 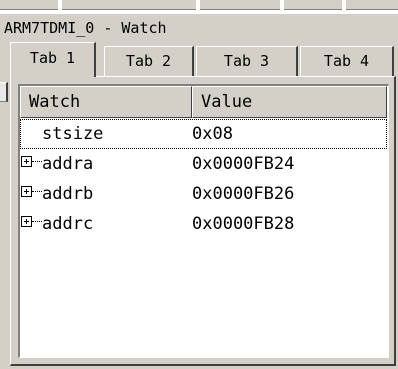 What do you see at coordinates (199, 28) in the screenshot?
I see `window-title: ARM7TDMI_0 - Watch` at bounding box center [199, 28].